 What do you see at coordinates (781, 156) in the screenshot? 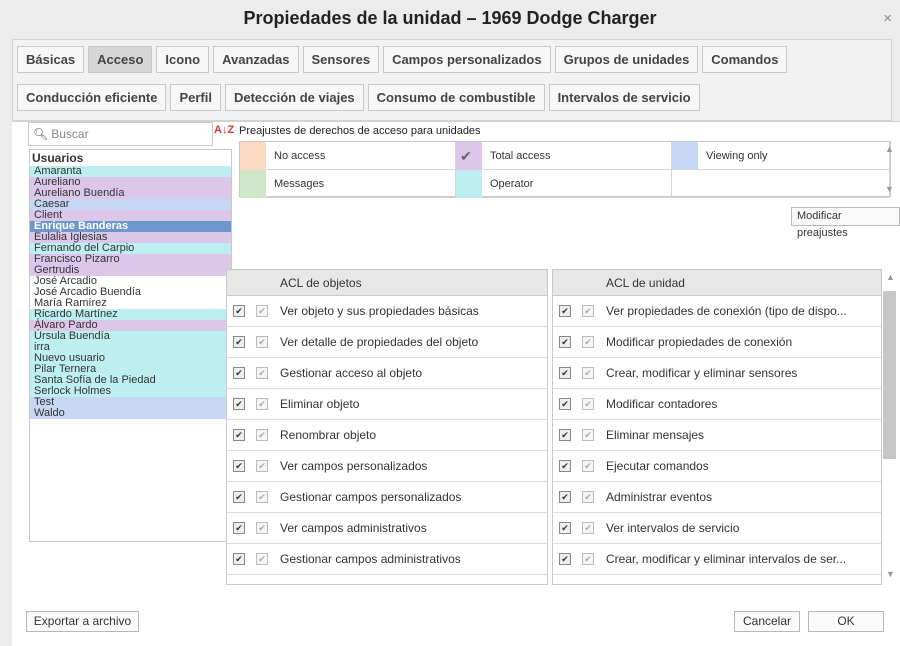
I see `preset-cell: Viewing only` at bounding box center [781, 156].